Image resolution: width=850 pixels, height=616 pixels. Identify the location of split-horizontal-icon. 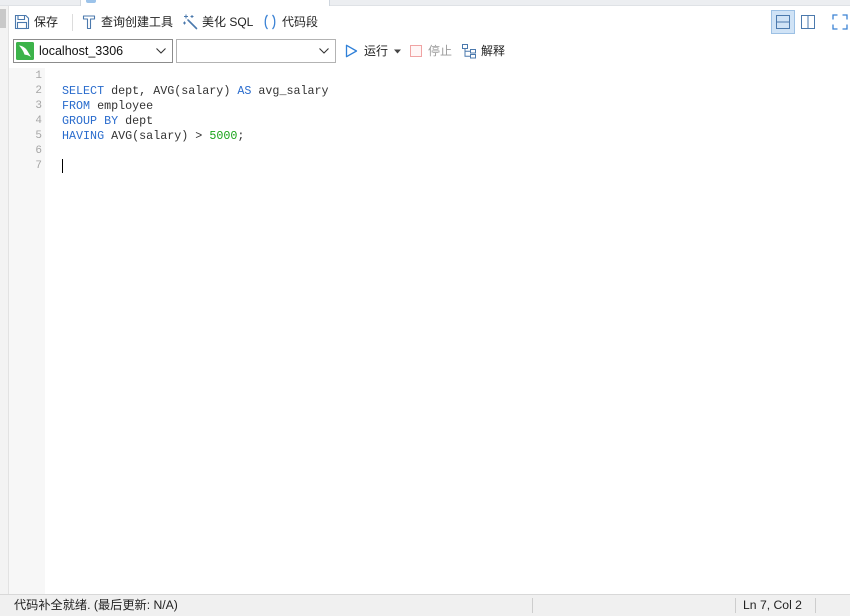
(783, 22).